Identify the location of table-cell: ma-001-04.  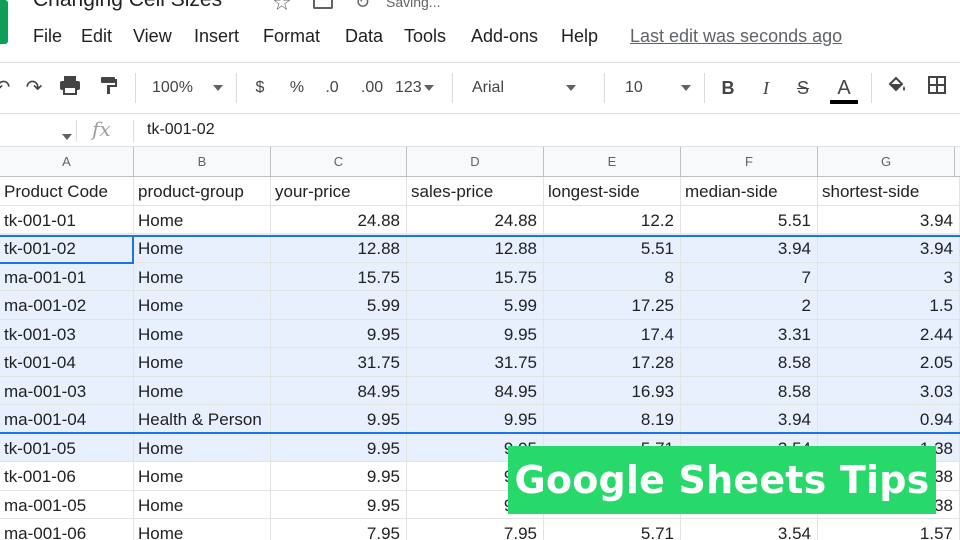
(67, 419).